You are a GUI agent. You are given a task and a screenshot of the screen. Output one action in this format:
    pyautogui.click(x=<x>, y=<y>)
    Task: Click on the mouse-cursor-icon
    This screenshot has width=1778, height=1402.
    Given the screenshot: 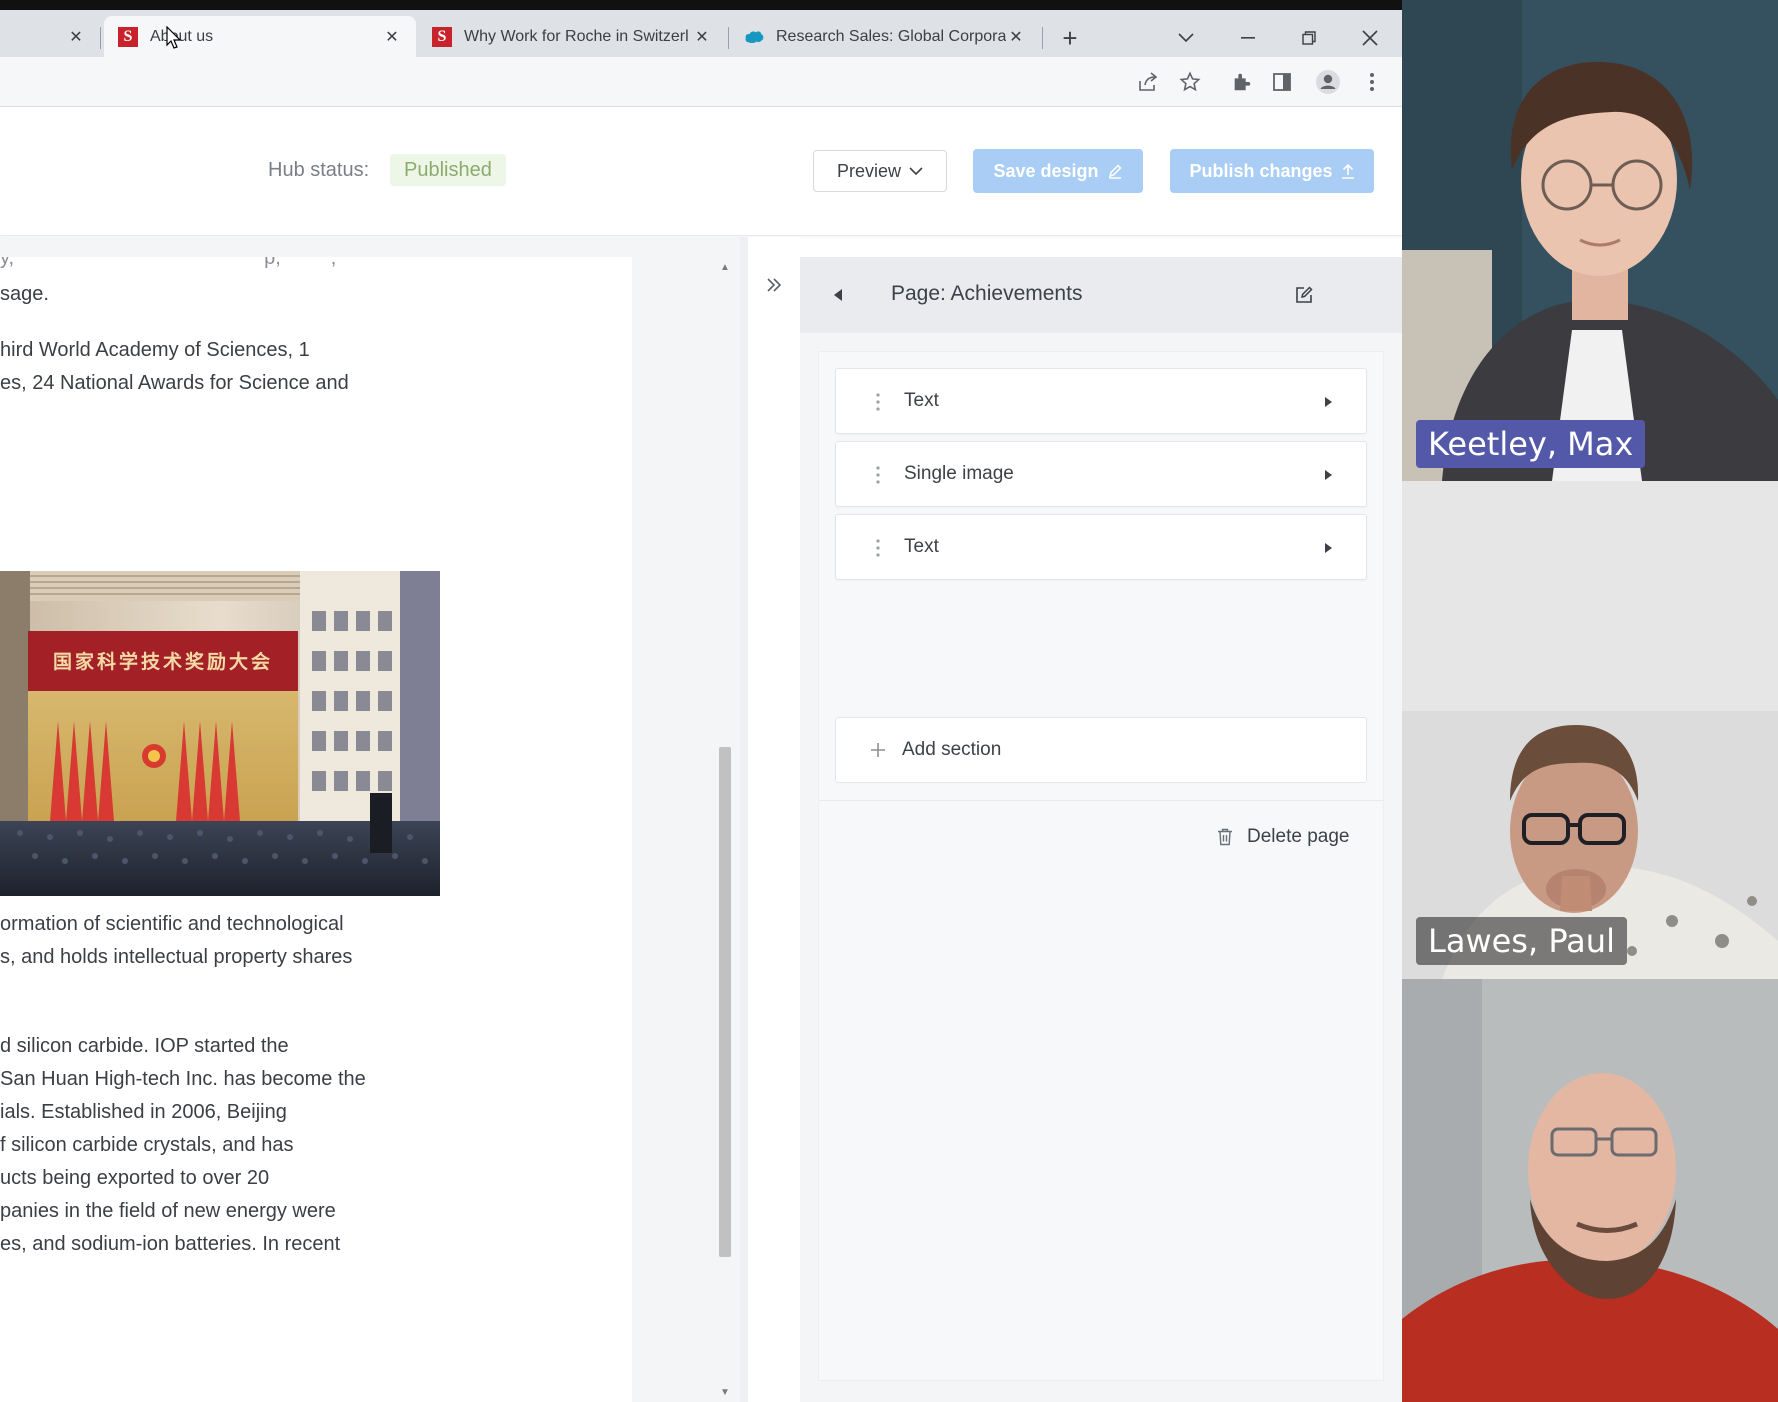 What is the action you would take?
    pyautogui.click(x=174, y=37)
    